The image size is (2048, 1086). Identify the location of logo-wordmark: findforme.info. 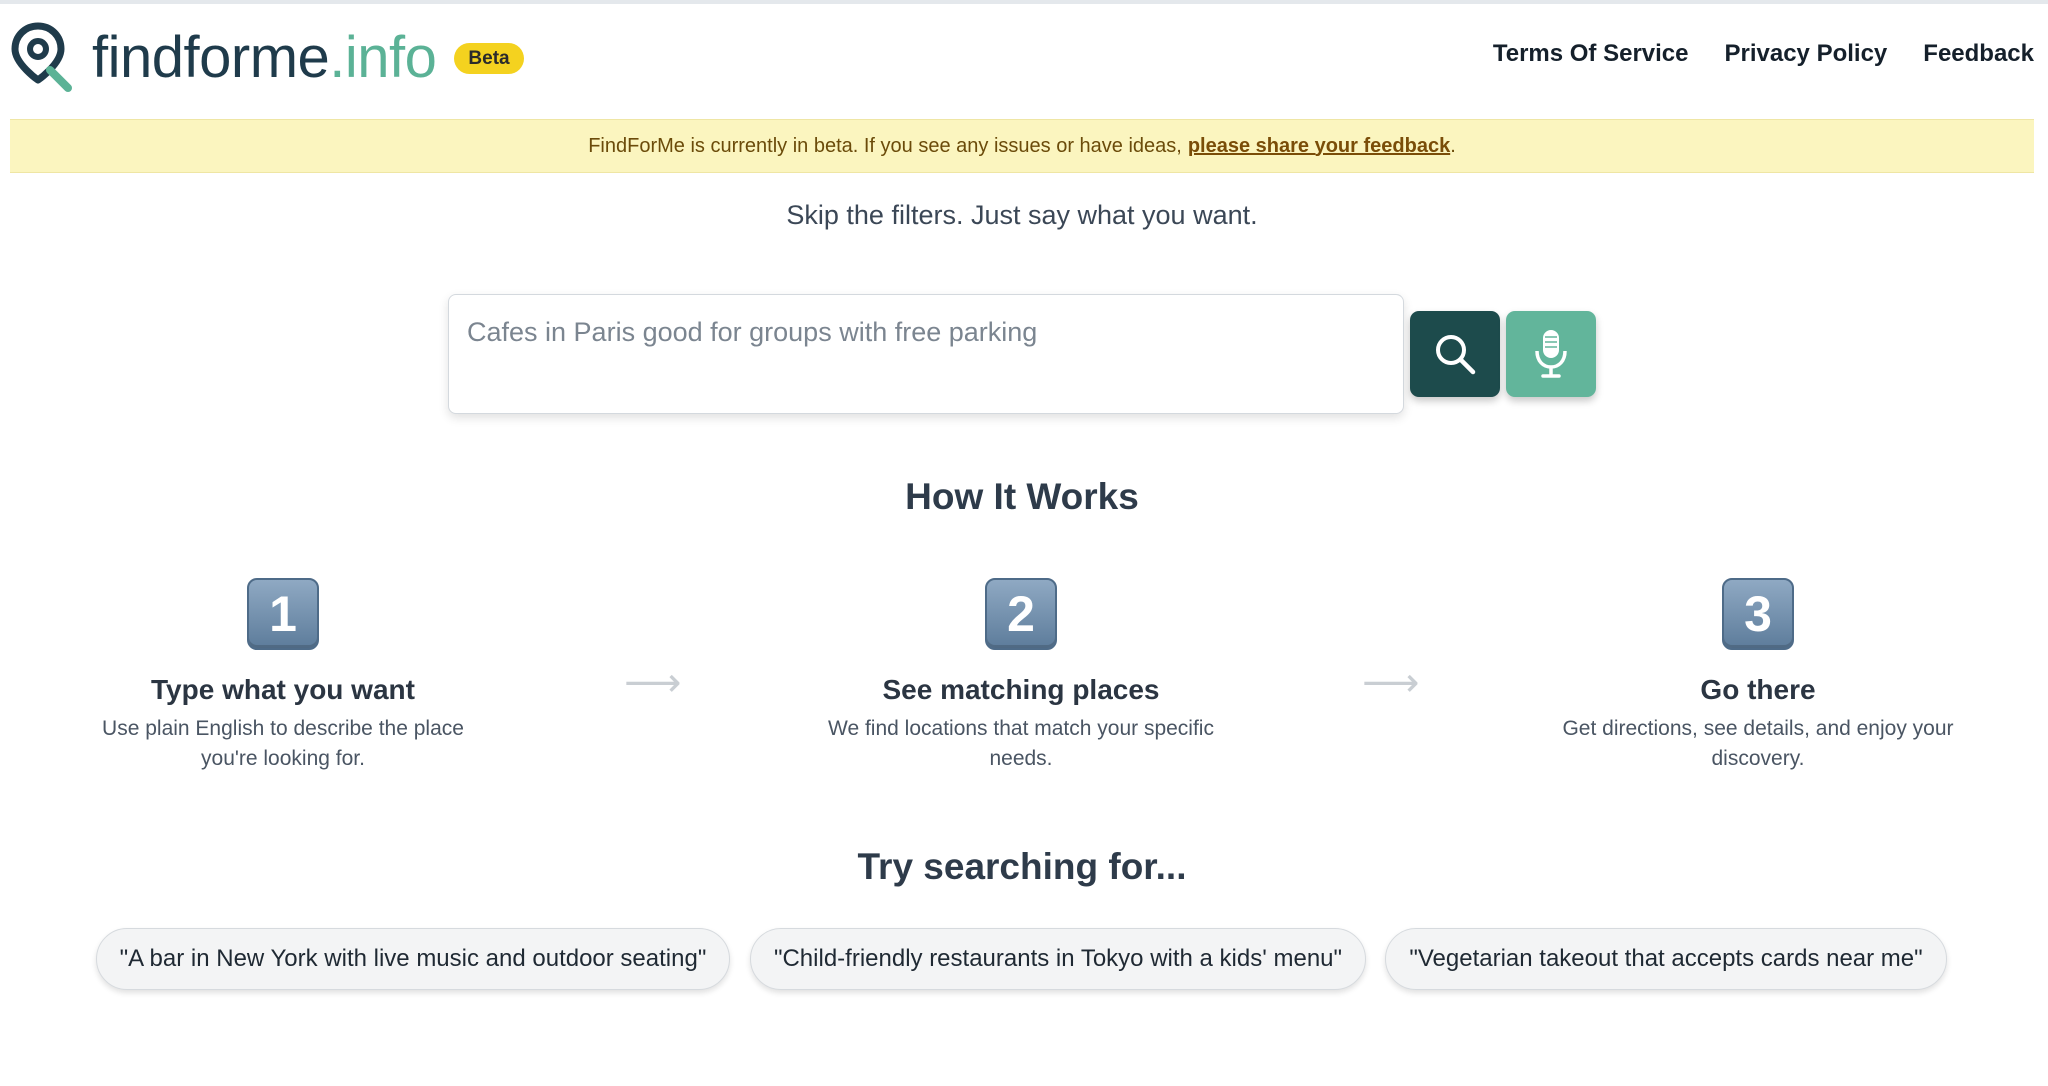
(264, 58).